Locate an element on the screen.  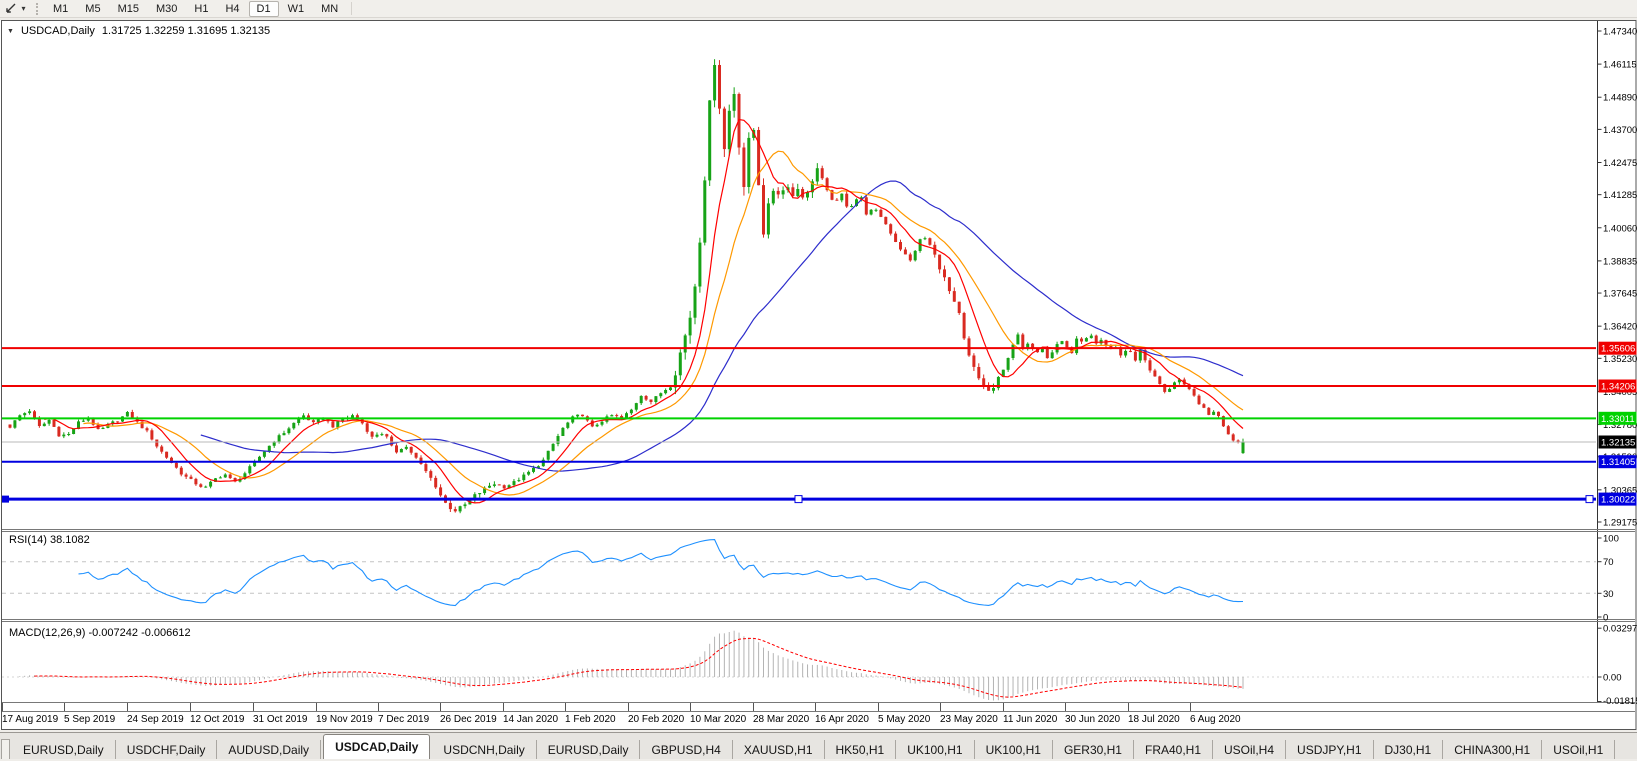
chart-title-ohlc: 1.31725 1.32259 1.31695 1.32135 is located at coordinates (186, 31).